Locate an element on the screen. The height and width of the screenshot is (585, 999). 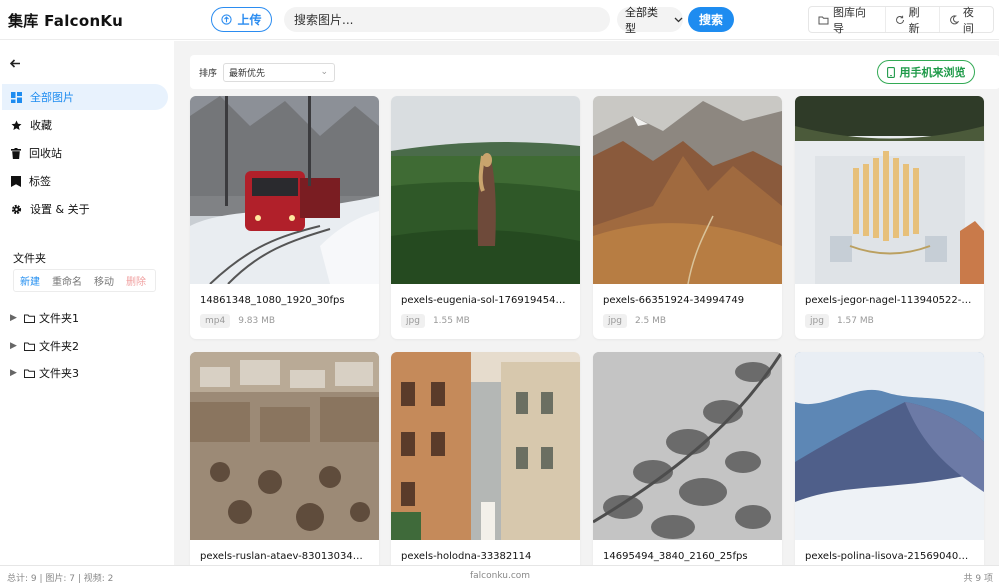
app-brand: 集库 FalconKu is located at coordinates (65, 20).